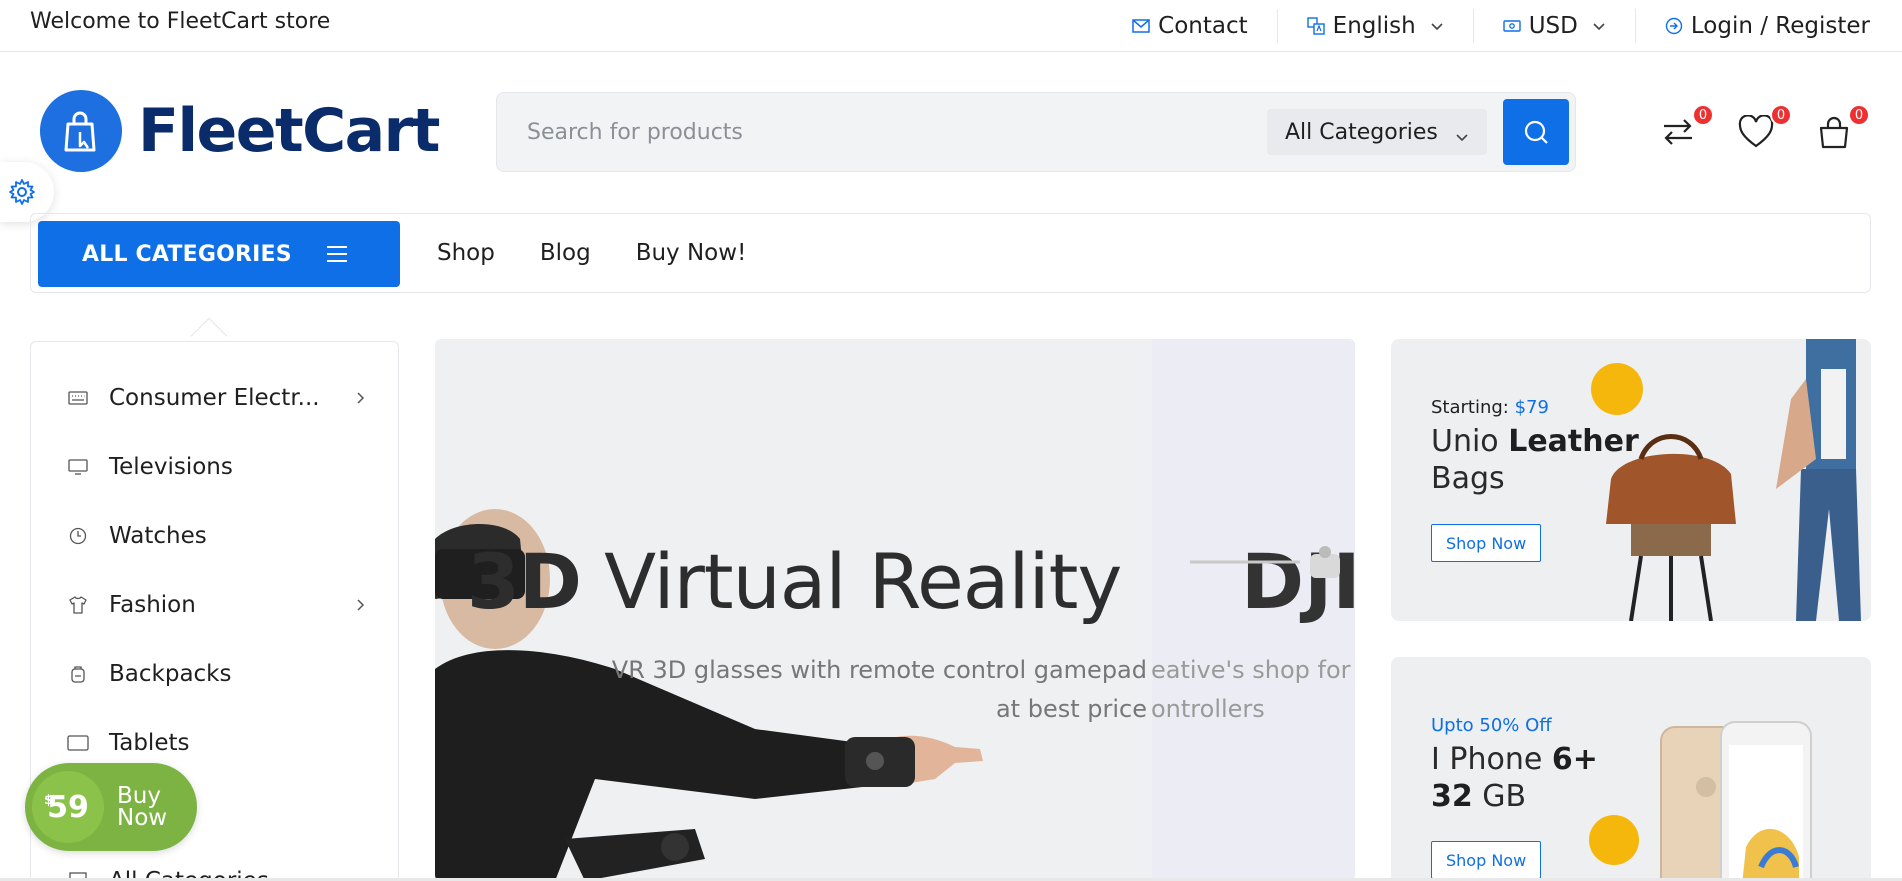 The height and width of the screenshot is (881, 1902). What do you see at coordinates (1265, 562) in the screenshot?
I see `drone-image` at bounding box center [1265, 562].